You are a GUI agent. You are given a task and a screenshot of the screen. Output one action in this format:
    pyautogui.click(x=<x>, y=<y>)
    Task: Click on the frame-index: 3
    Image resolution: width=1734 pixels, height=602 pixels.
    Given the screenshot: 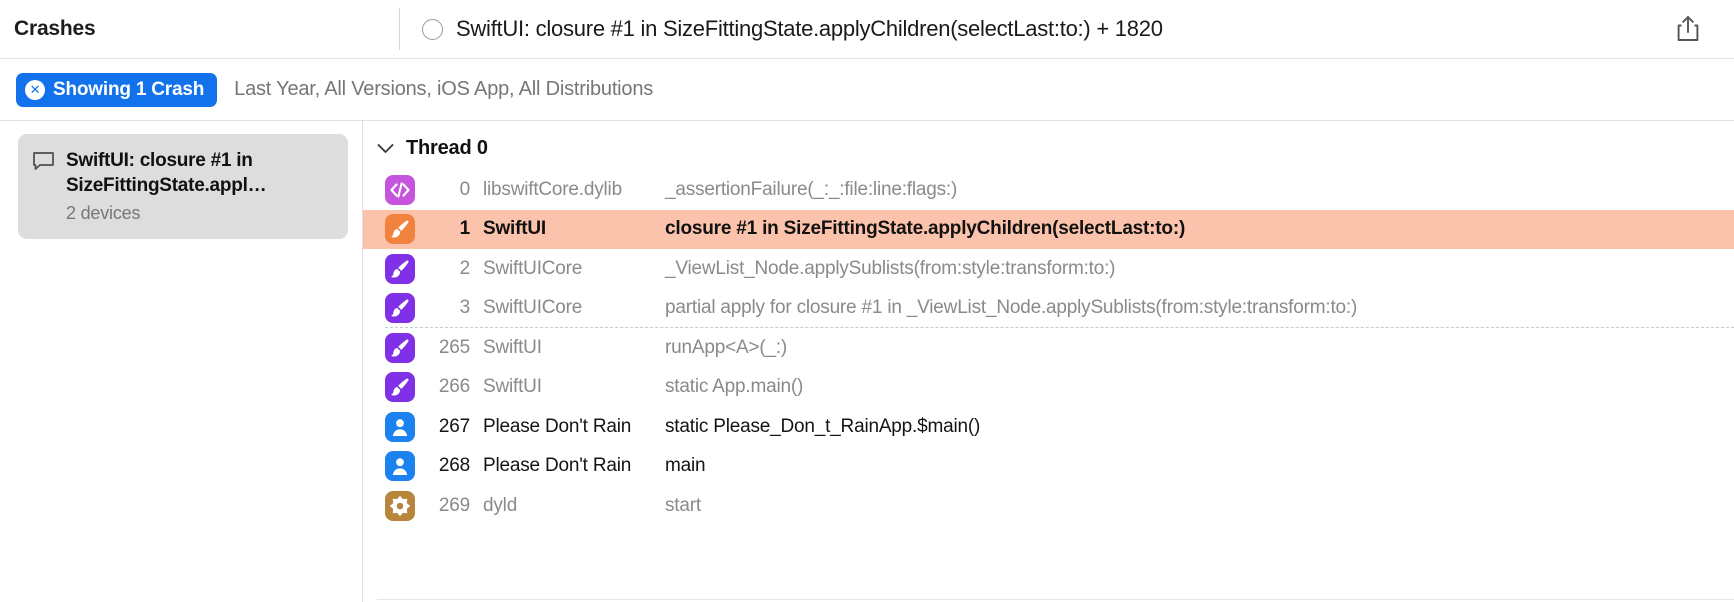 What is the action you would take?
    pyautogui.click(x=465, y=308)
    